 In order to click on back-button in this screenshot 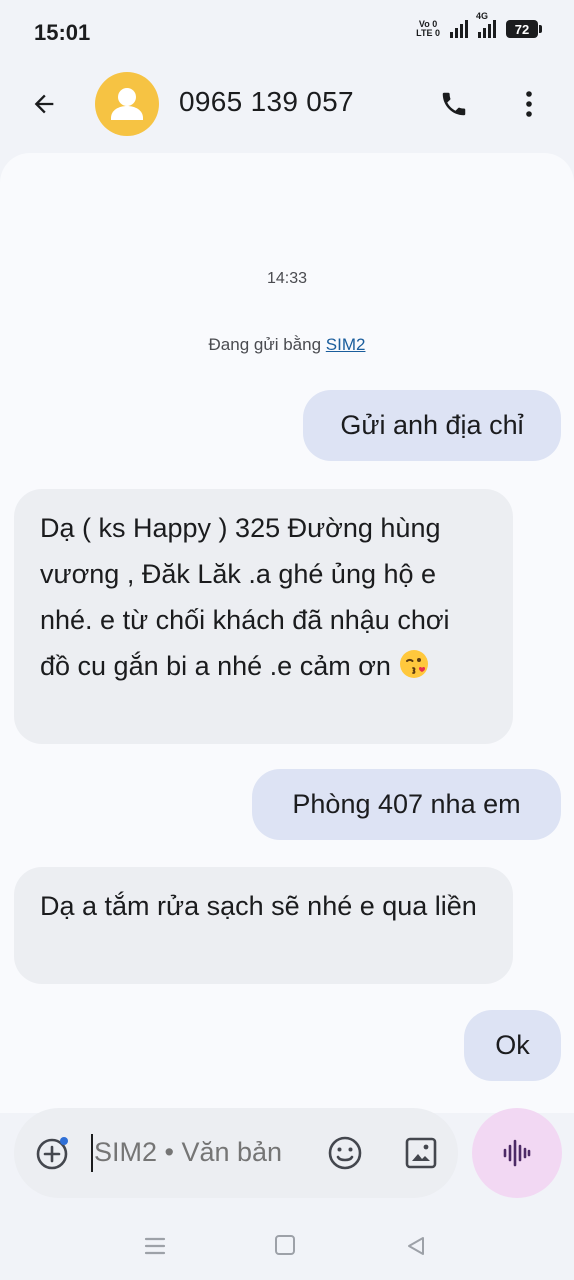, I will do `click(44, 104)`.